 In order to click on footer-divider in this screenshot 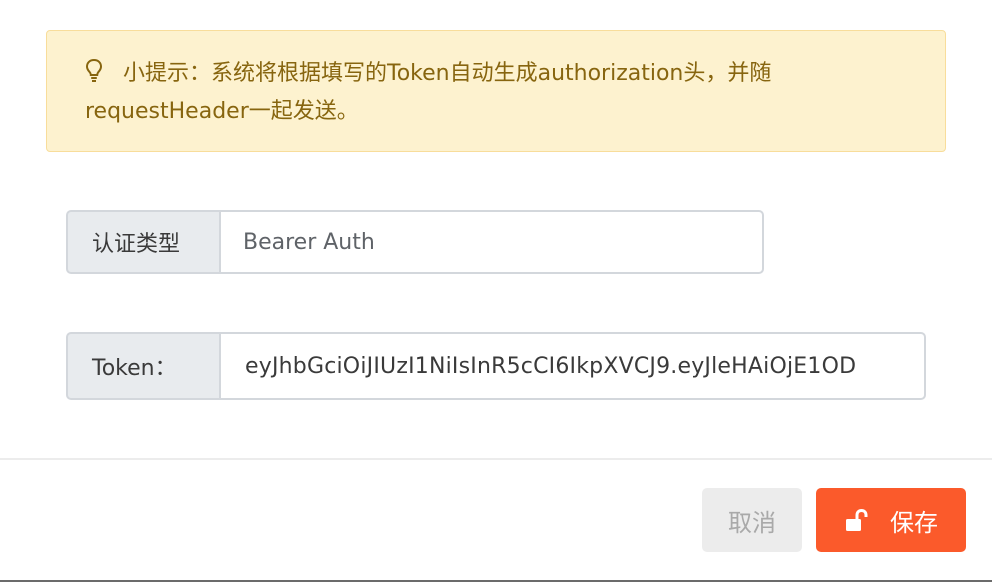, I will do `click(496, 459)`.